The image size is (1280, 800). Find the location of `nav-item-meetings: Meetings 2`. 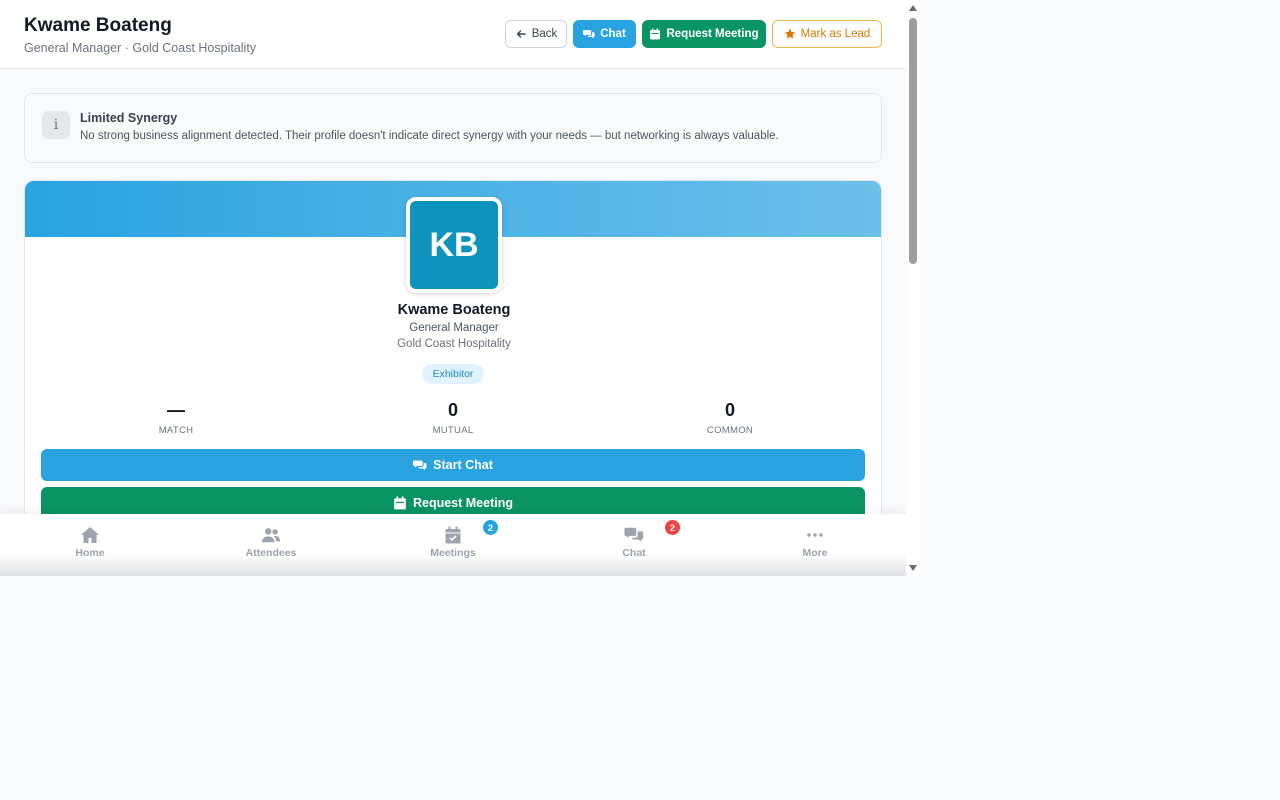

nav-item-meetings: Meetings 2 is located at coordinates (453, 539).